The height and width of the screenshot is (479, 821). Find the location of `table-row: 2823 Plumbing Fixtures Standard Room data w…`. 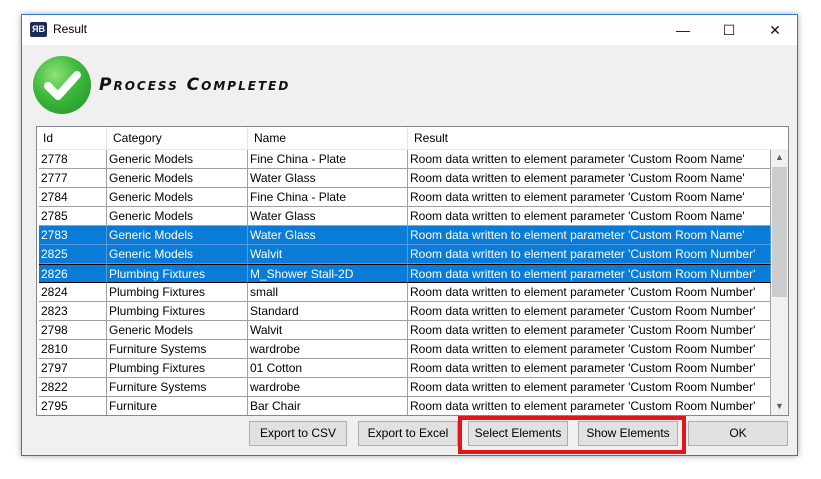

table-row: 2823 Plumbing Fixtures Standard Room data w… is located at coordinates (405, 311).